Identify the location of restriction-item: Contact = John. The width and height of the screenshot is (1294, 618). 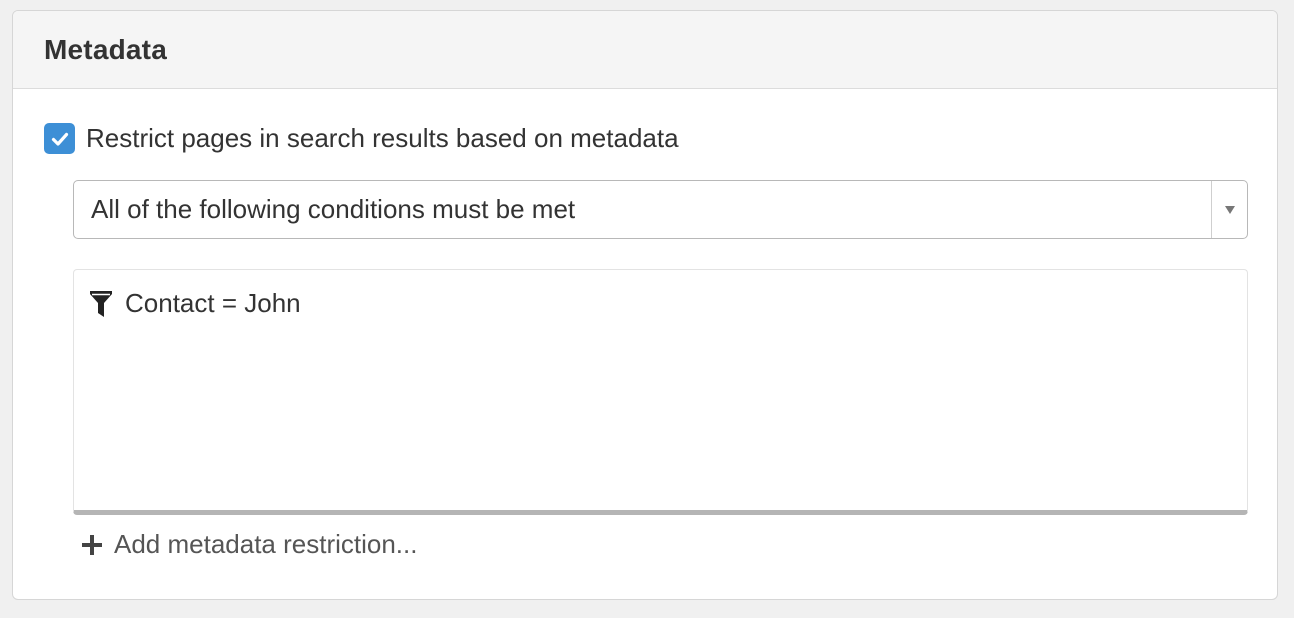
(195, 303).